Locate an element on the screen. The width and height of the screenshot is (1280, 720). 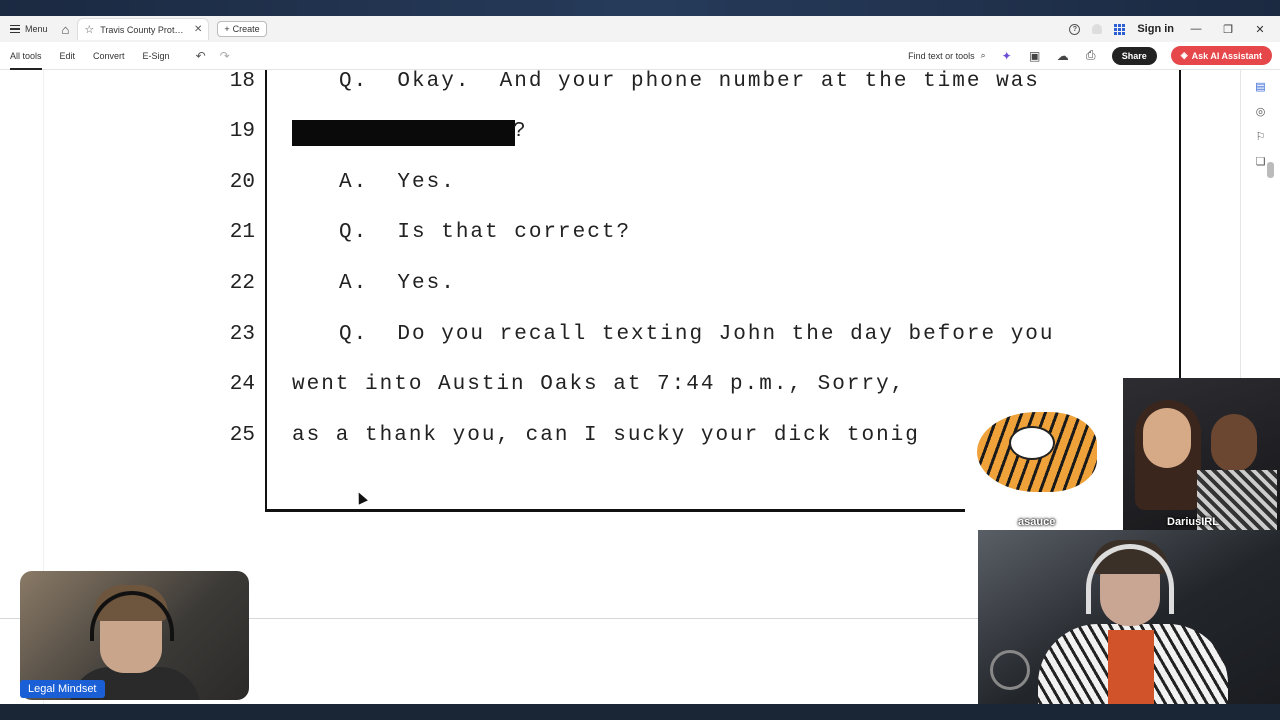
create-label: Create is located at coordinates (246, 29).